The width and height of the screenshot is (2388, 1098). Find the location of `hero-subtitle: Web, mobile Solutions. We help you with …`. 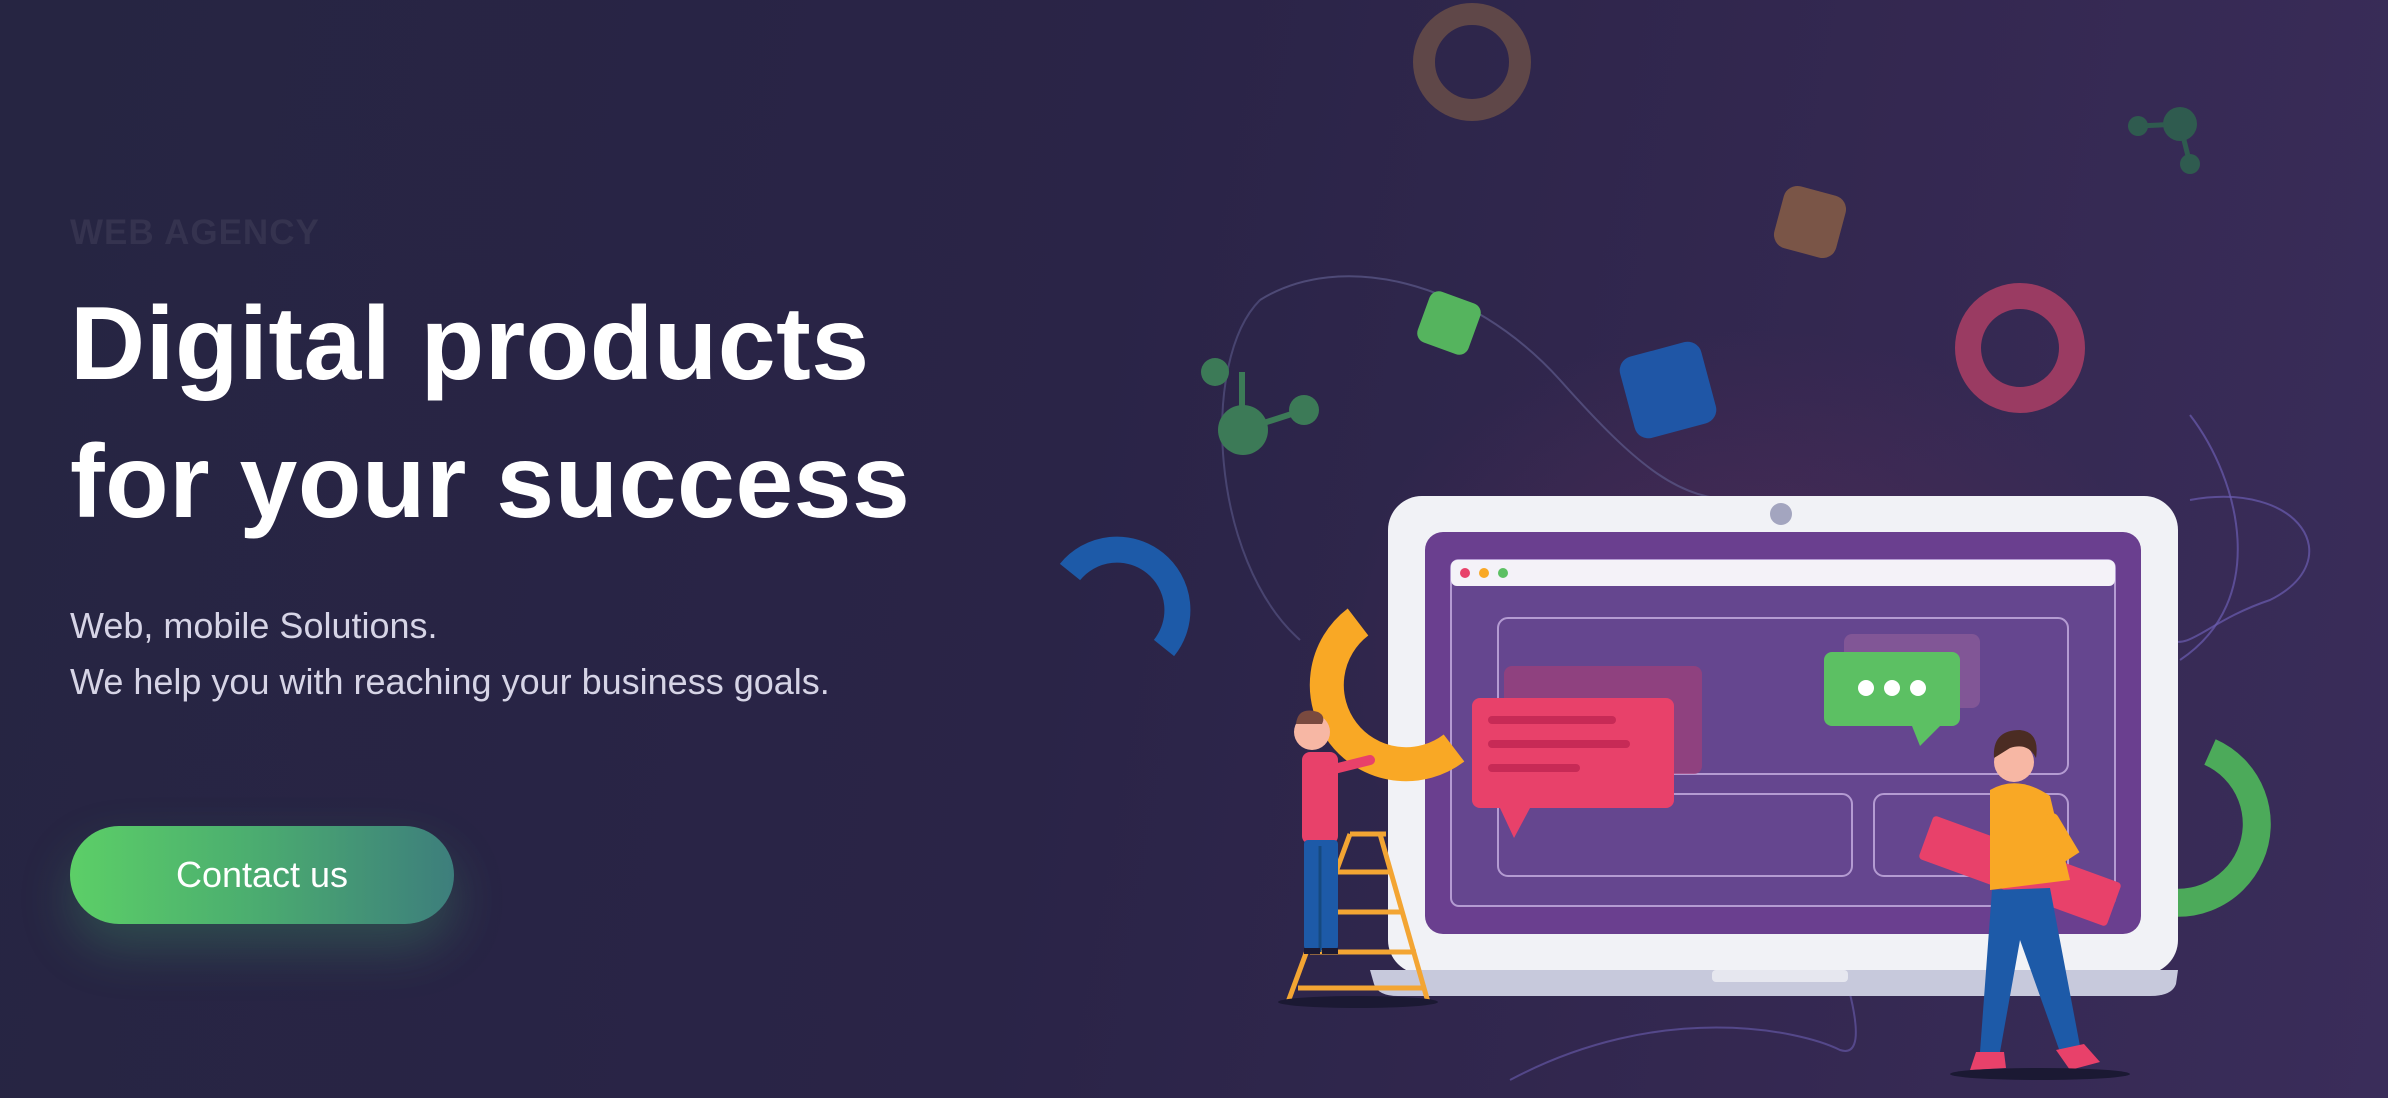

hero-subtitle: Web, mobile Solutions. We help you with … is located at coordinates (450, 654).